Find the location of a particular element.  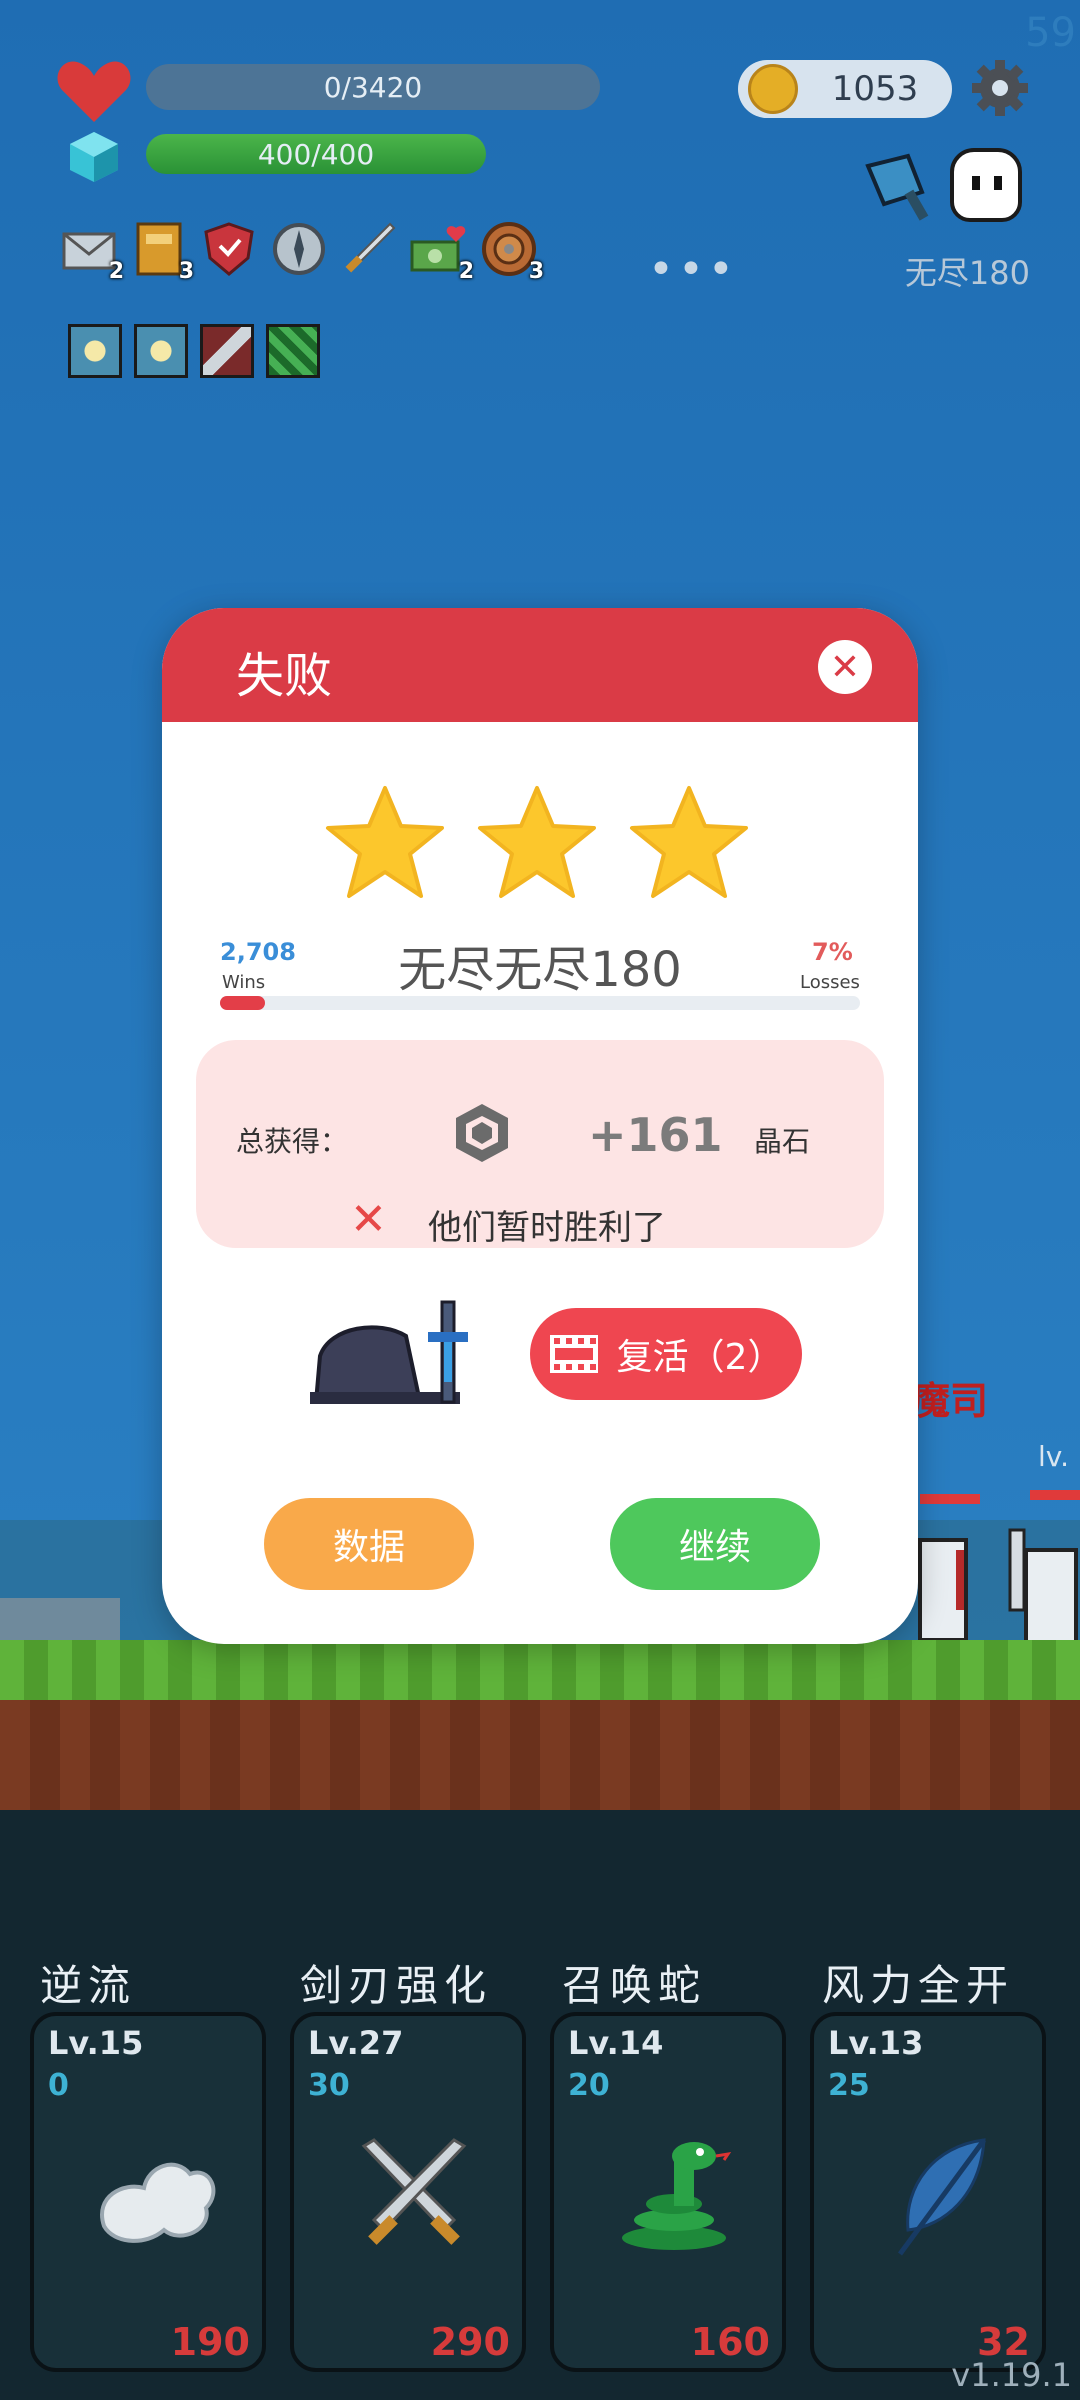

skill-level: Lv.15 is located at coordinates (96, 2043).